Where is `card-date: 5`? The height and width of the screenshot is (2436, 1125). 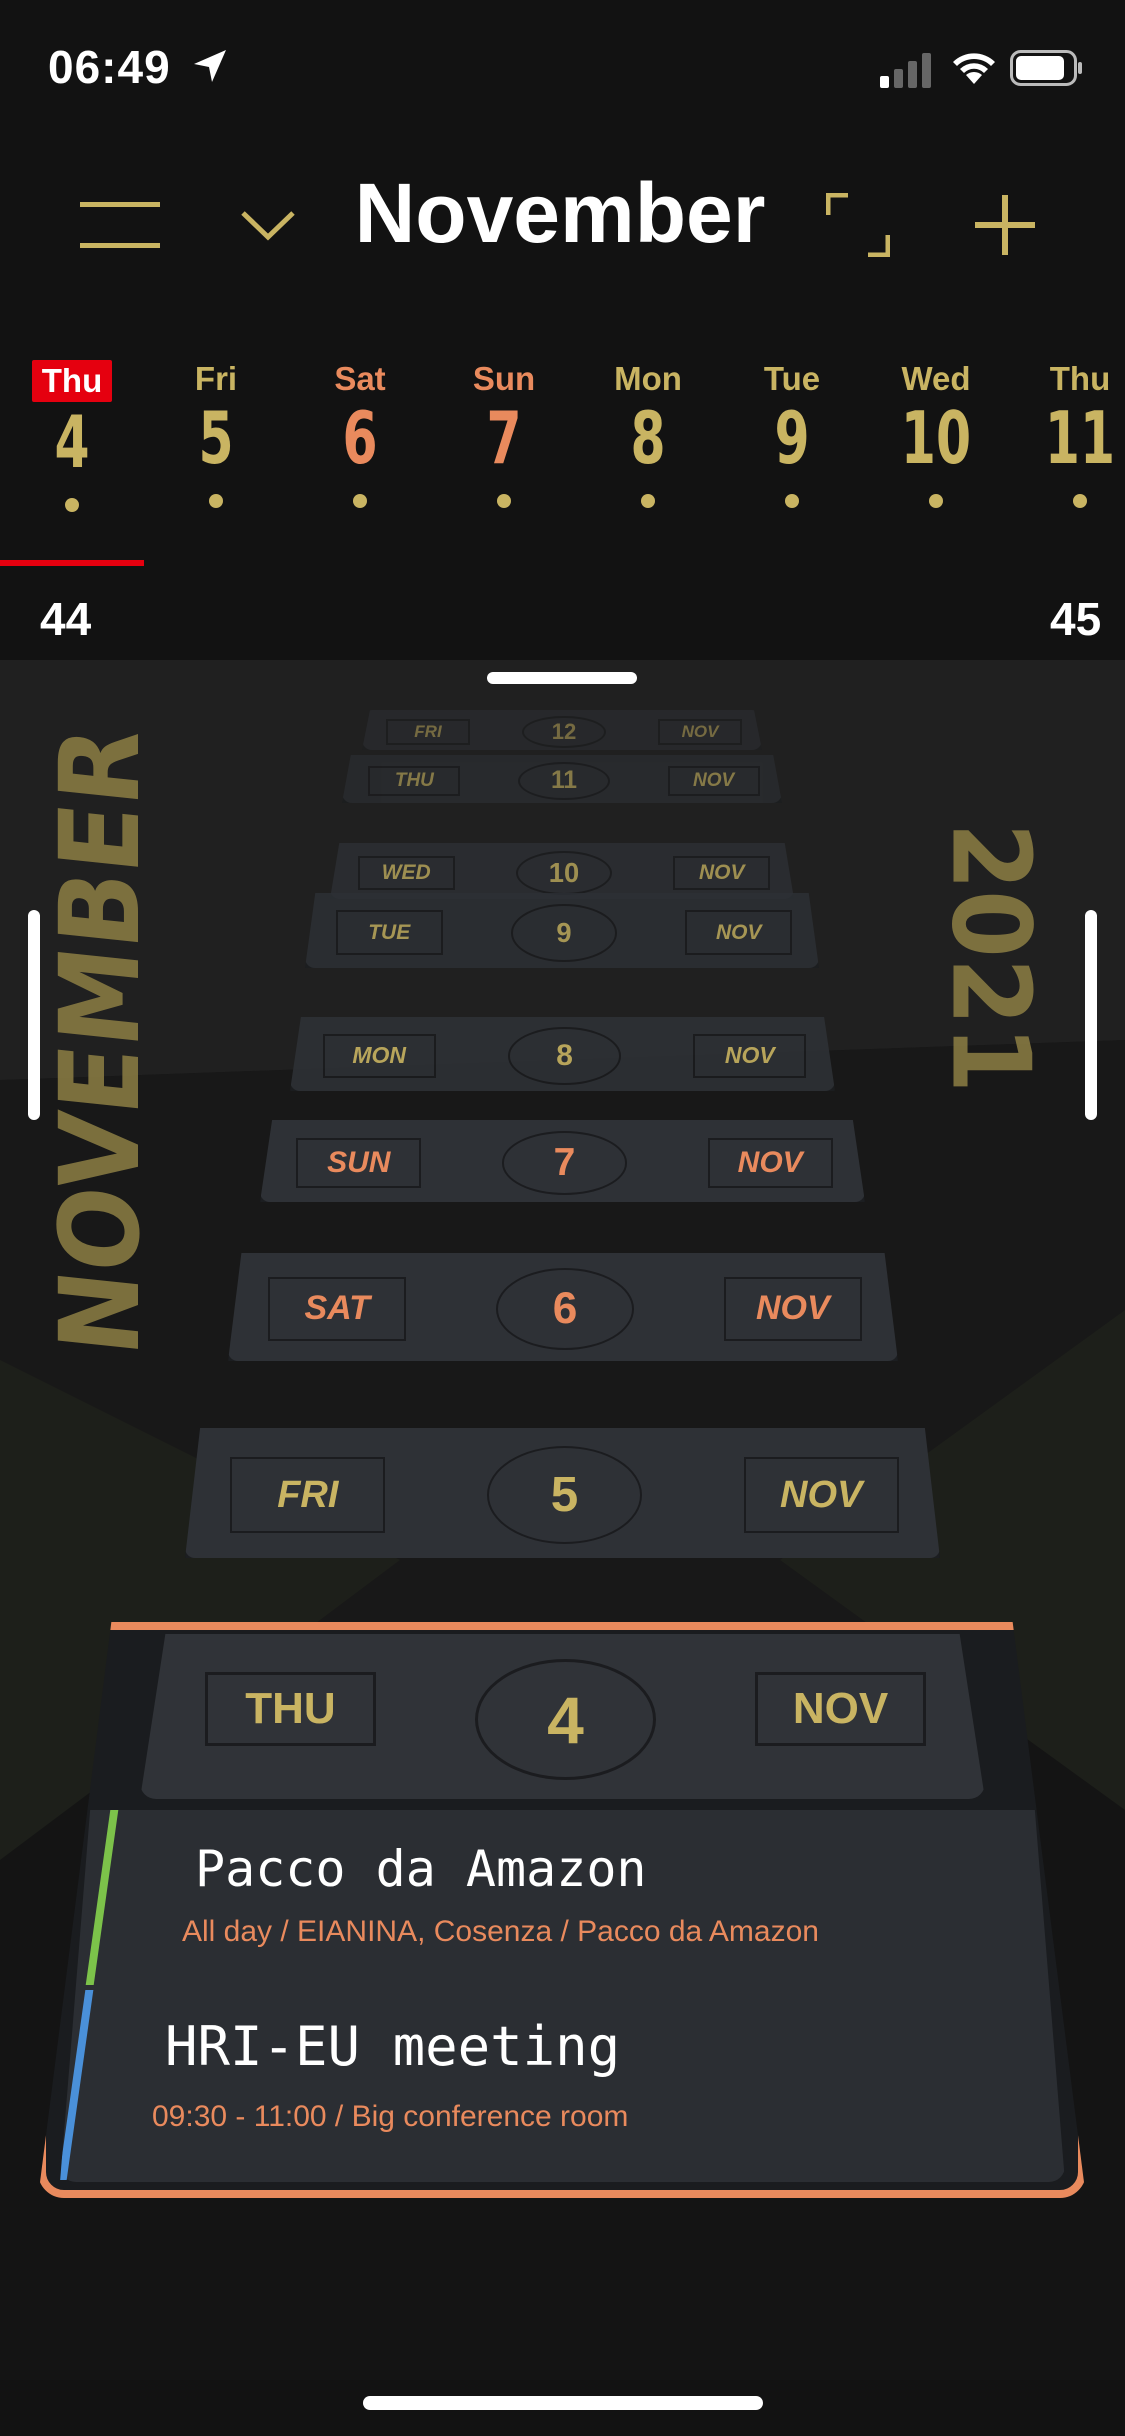 card-date: 5 is located at coordinates (564, 1495).